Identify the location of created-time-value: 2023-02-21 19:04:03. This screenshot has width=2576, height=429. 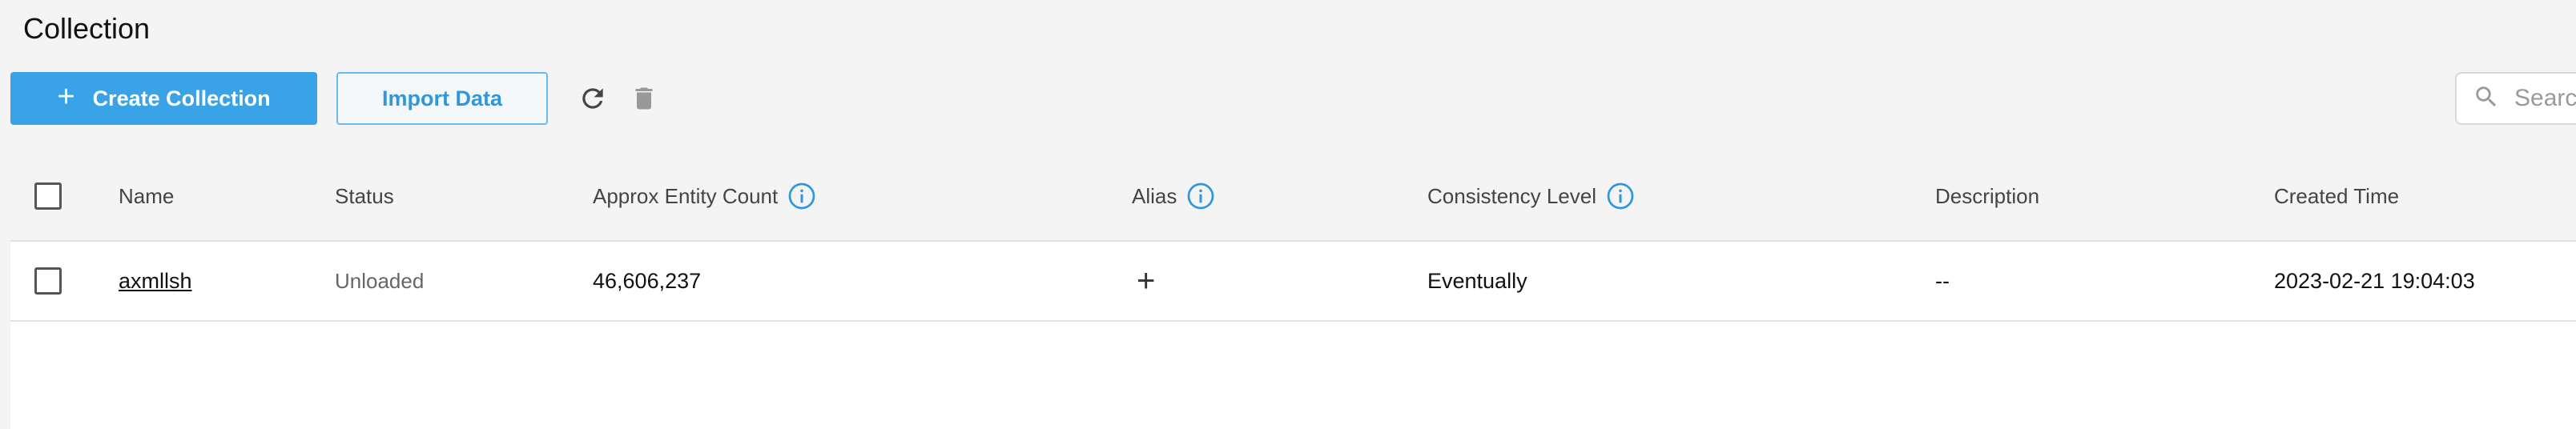
(2374, 281).